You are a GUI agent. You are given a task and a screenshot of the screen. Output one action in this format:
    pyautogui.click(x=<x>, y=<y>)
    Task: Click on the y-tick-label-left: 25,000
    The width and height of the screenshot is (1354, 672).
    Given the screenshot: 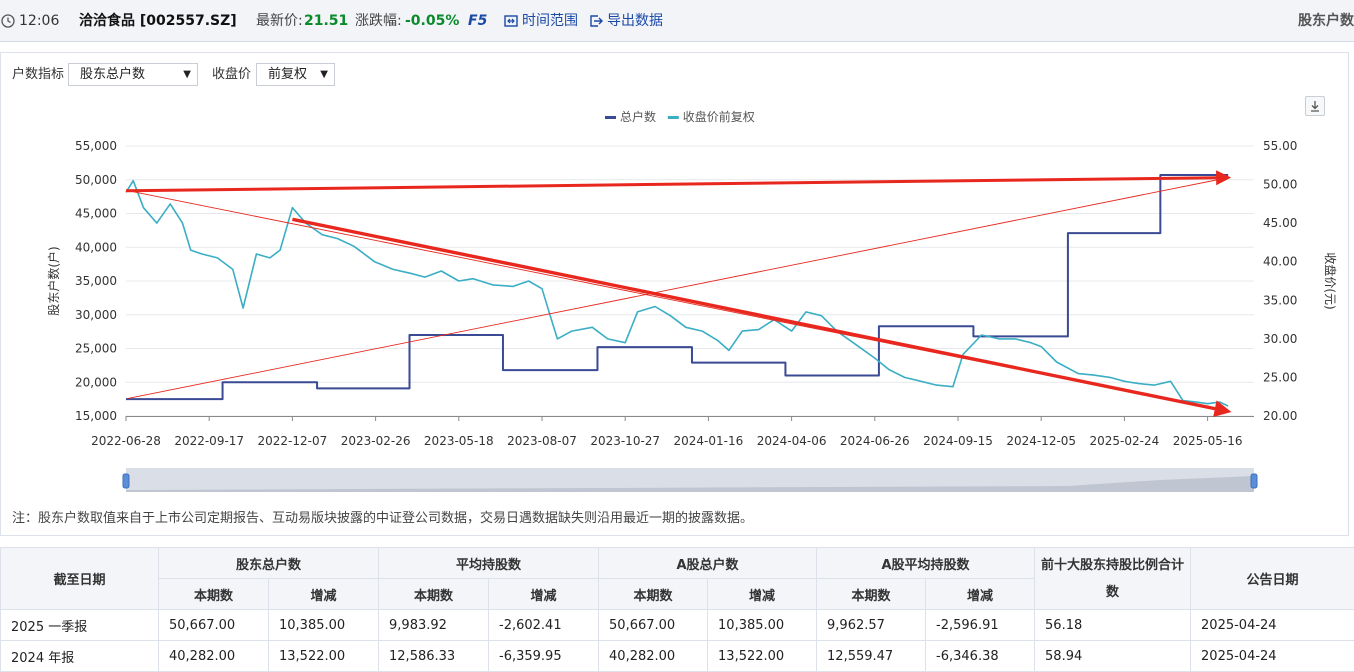 What is the action you would take?
    pyautogui.click(x=96, y=349)
    